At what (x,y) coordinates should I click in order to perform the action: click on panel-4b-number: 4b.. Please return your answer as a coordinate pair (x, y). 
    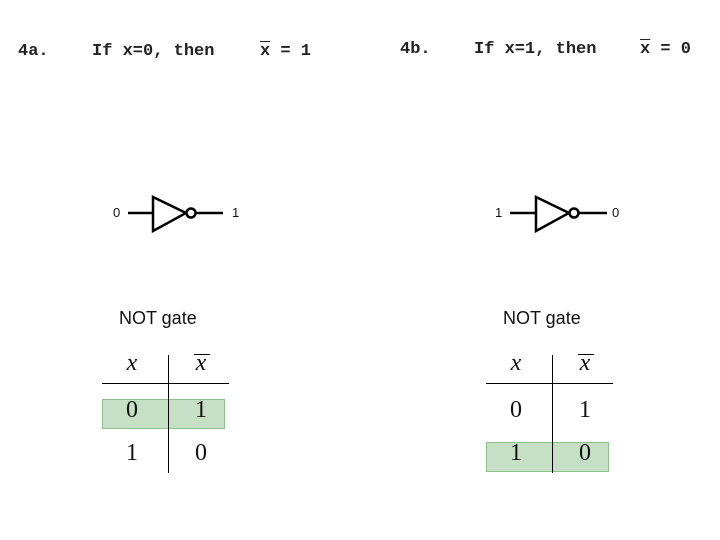
    Looking at the image, I should click on (415, 49).